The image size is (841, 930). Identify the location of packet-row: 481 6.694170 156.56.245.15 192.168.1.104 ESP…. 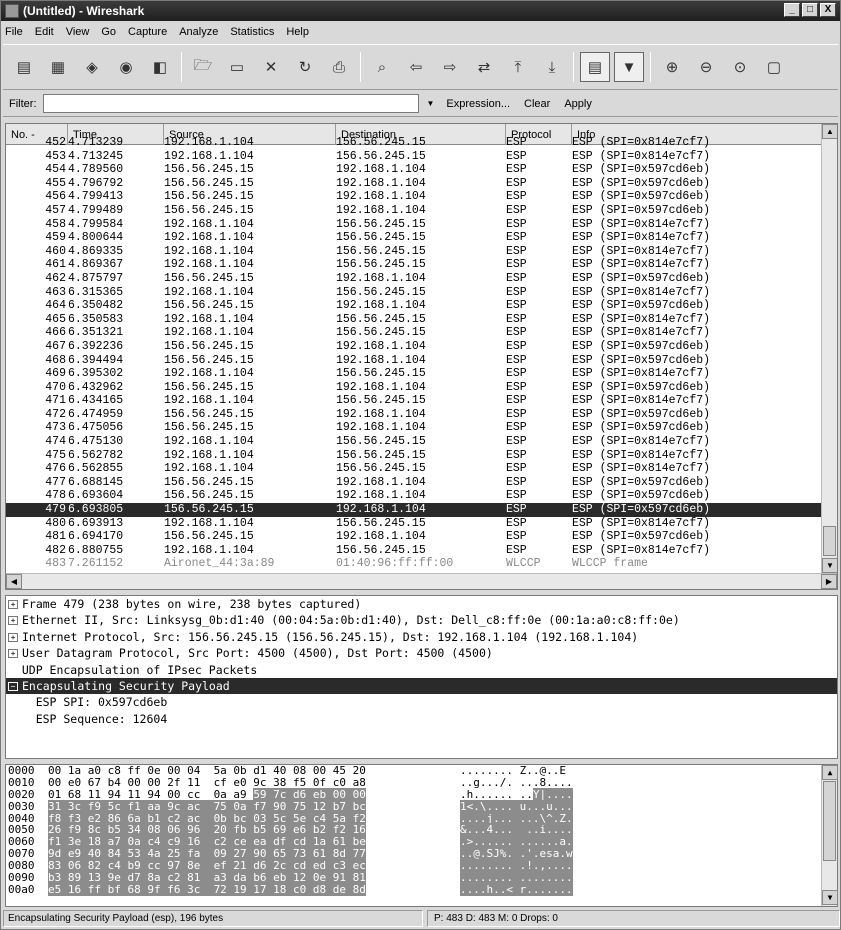
(413, 537).